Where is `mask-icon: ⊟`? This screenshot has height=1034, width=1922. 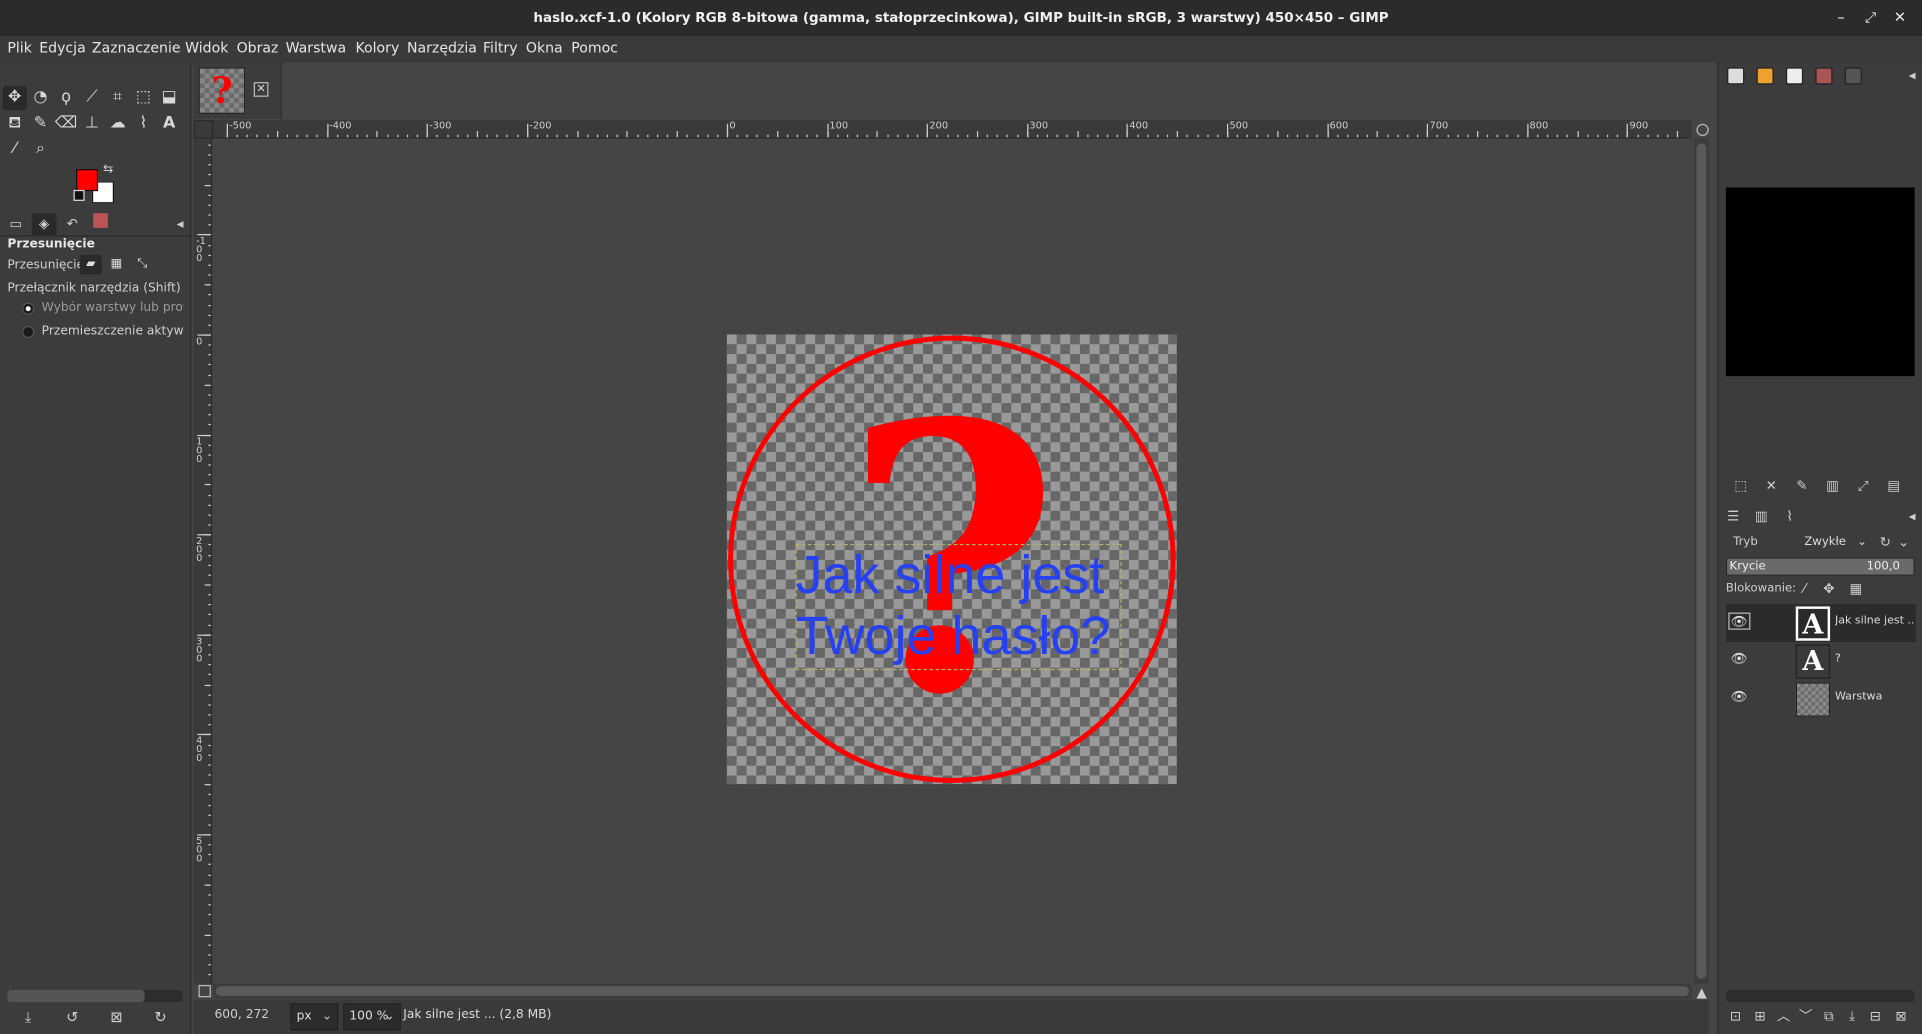 mask-icon: ⊟ is located at coordinates (1876, 1017).